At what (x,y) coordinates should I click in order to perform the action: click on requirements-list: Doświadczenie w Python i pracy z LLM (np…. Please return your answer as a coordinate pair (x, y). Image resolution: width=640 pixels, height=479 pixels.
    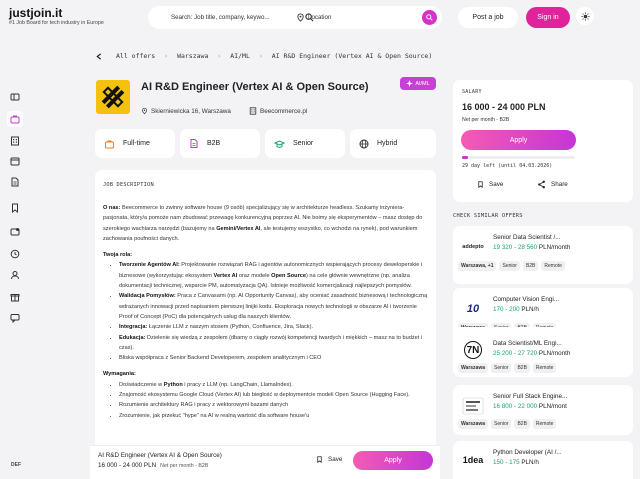
    Looking at the image, I should click on (265, 400).